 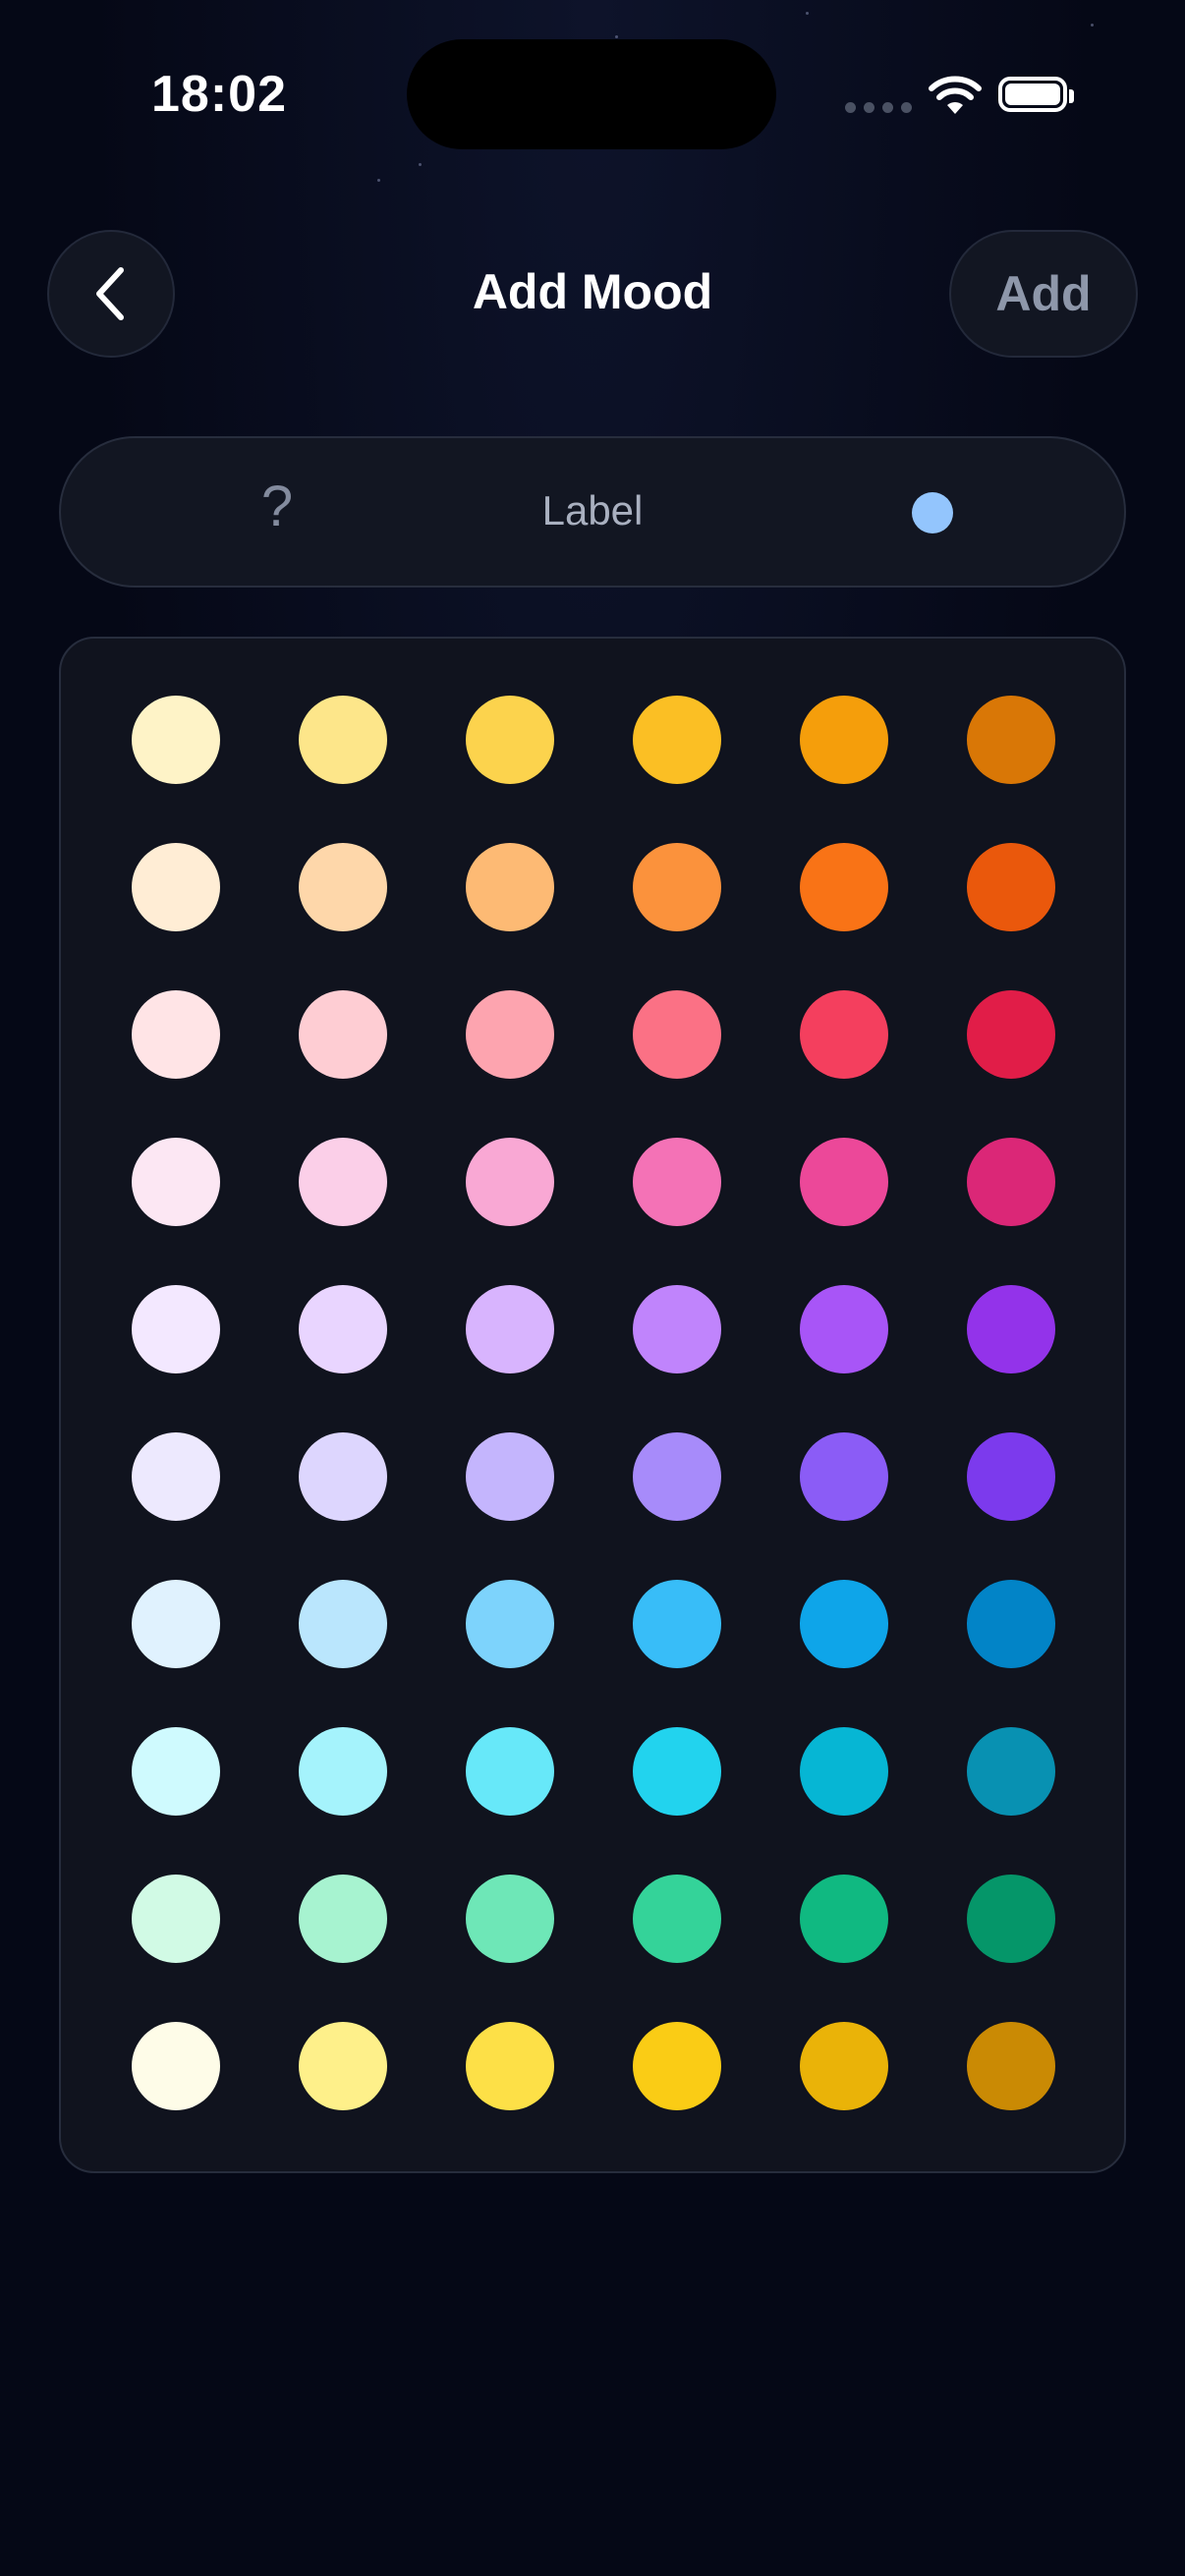 I want to click on add-button: Add, so click(x=1044, y=294).